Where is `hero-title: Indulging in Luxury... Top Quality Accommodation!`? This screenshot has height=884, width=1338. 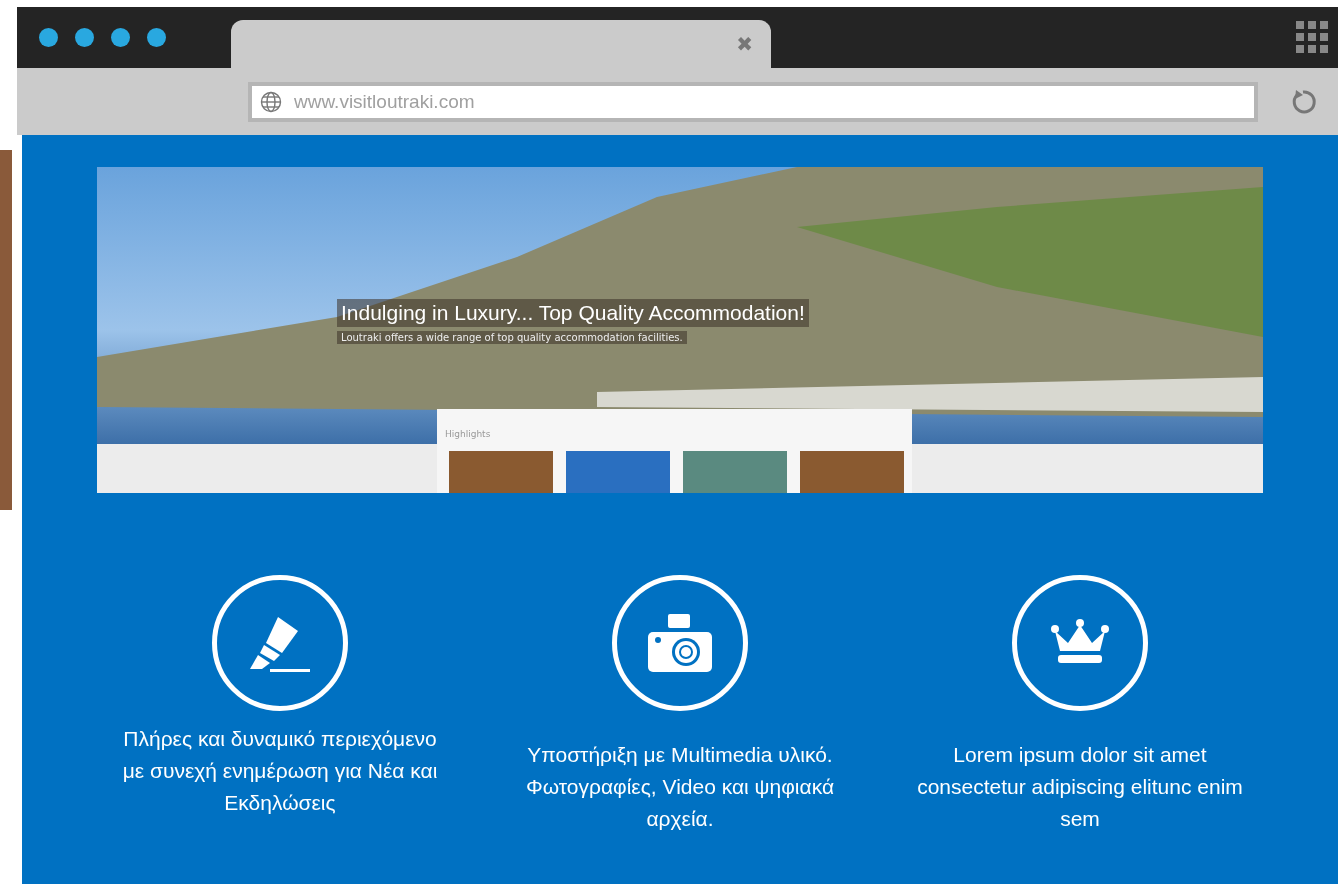 hero-title: Indulging in Luxury... Top Quality Accommodation! is located at coordinates (573, 313).